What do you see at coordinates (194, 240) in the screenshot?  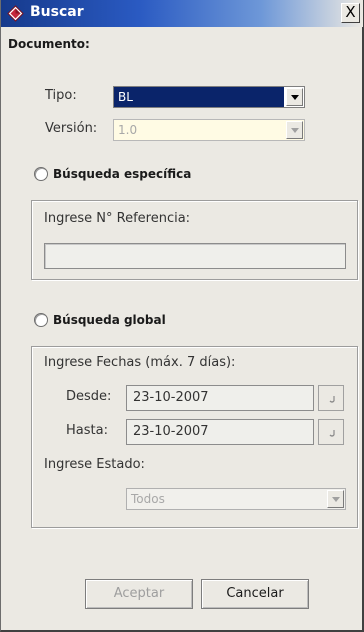 I see `referencia-group: Ingrese N° Referencia:` at bounding box center [194, 240].